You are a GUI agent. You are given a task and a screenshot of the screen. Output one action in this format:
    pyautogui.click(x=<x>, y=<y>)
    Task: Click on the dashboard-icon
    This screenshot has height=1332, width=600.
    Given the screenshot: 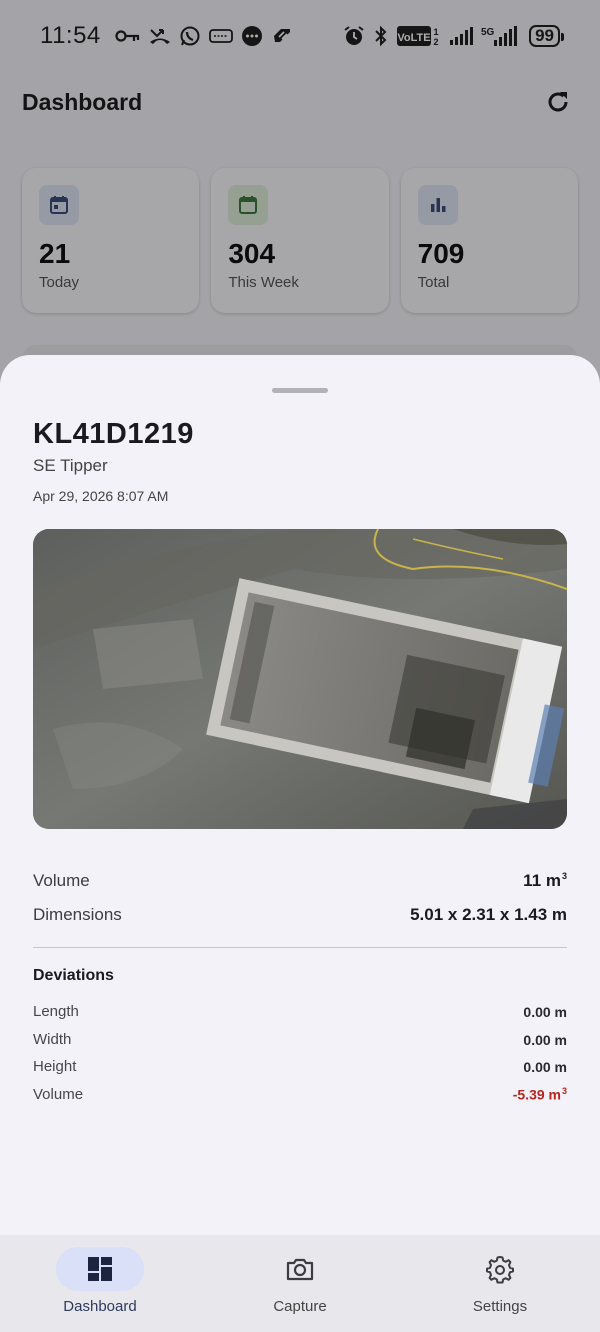 What is the action you would take?
    pyautogui.click(x=100, y=1269)
    